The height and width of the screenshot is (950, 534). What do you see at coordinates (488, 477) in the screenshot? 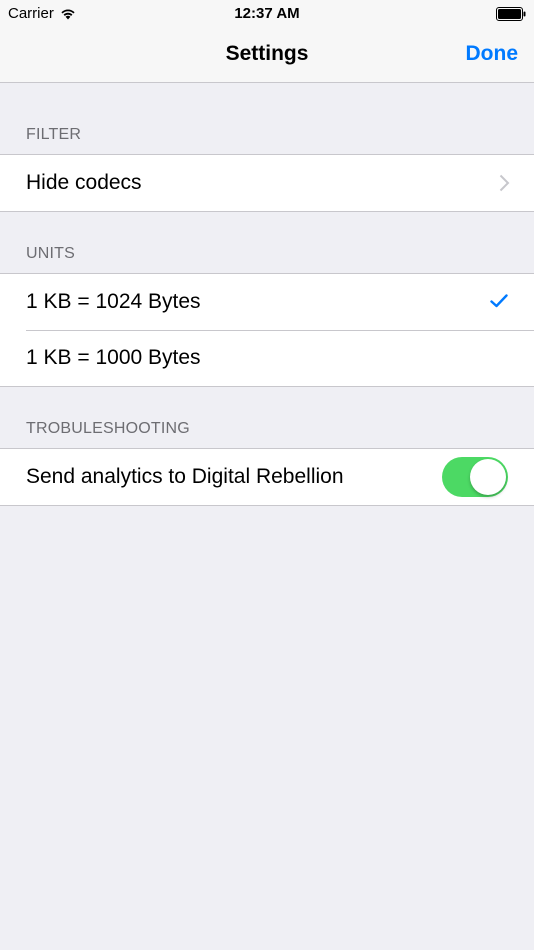
I see `toggle-knob` at bounding box center [488, 477].